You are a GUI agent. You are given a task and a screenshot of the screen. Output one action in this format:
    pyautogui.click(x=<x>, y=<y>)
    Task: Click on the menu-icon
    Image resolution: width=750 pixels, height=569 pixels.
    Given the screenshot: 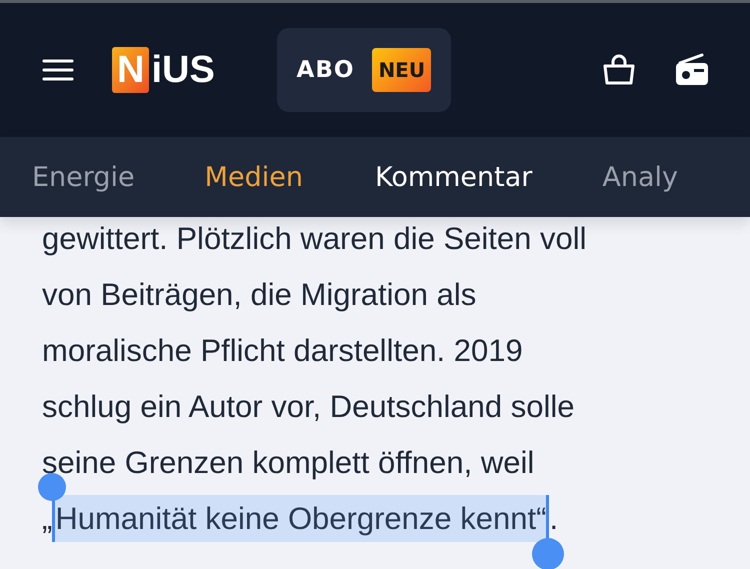 What is the action you would take?
    pyautogui.click(x=58, y=70)
    